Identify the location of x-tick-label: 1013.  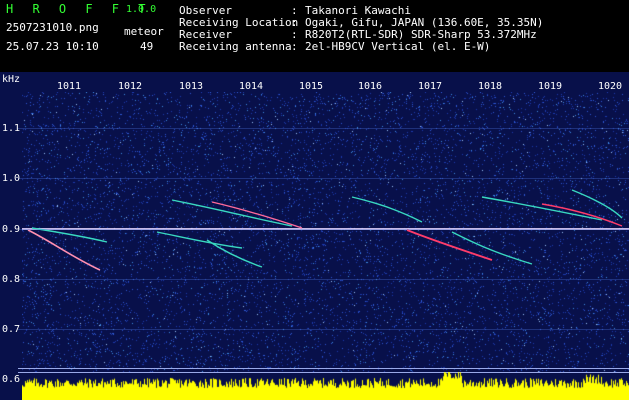
(191, 86).